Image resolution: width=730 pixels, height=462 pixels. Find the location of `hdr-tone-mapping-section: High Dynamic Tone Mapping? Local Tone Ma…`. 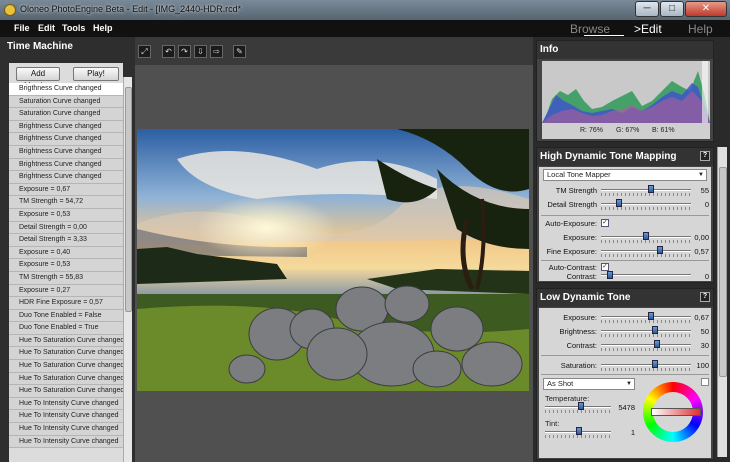

hdr-tone-mapping-section: High Dynamic Tone Mapping? Local Tone Ma… is located at coordinates (625, 215).